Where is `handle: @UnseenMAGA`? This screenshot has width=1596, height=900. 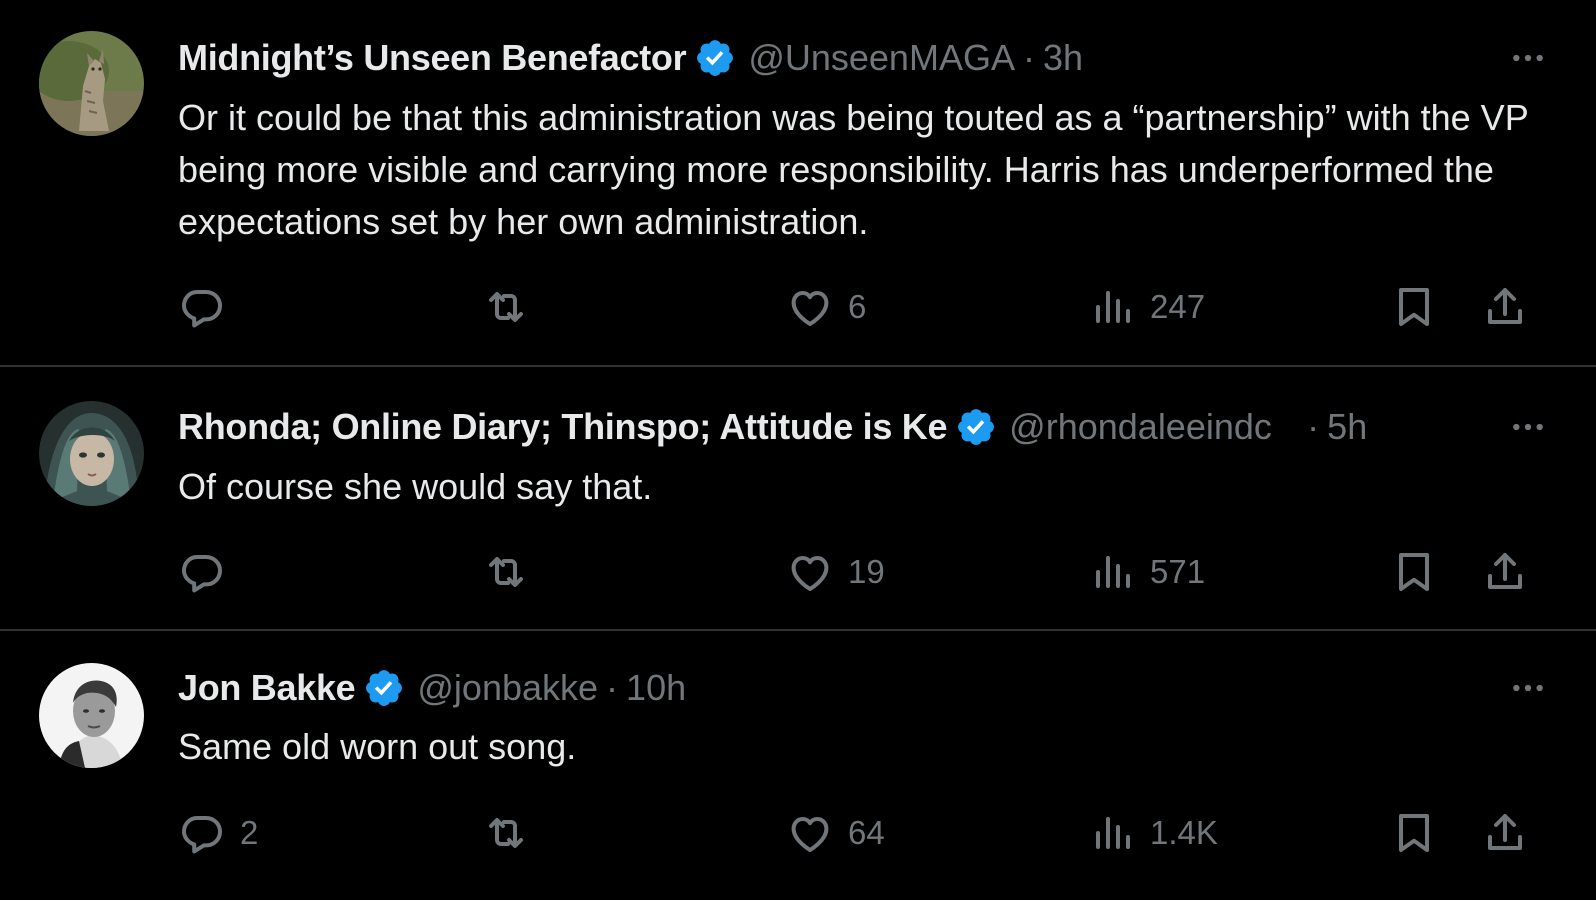
handle: @UnseenMAGA is located at coordinates (881, 58).